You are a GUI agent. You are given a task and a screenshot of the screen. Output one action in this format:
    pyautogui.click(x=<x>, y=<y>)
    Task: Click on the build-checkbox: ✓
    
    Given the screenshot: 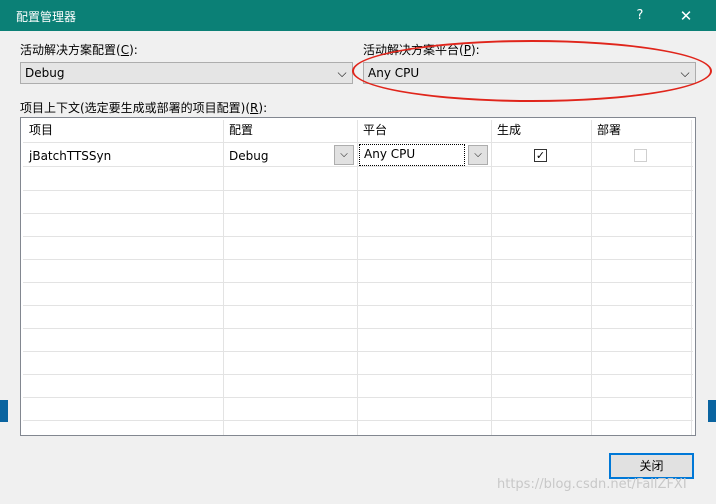 What is the action you would take?
    pyautogui.click(x=540, y=155)
    